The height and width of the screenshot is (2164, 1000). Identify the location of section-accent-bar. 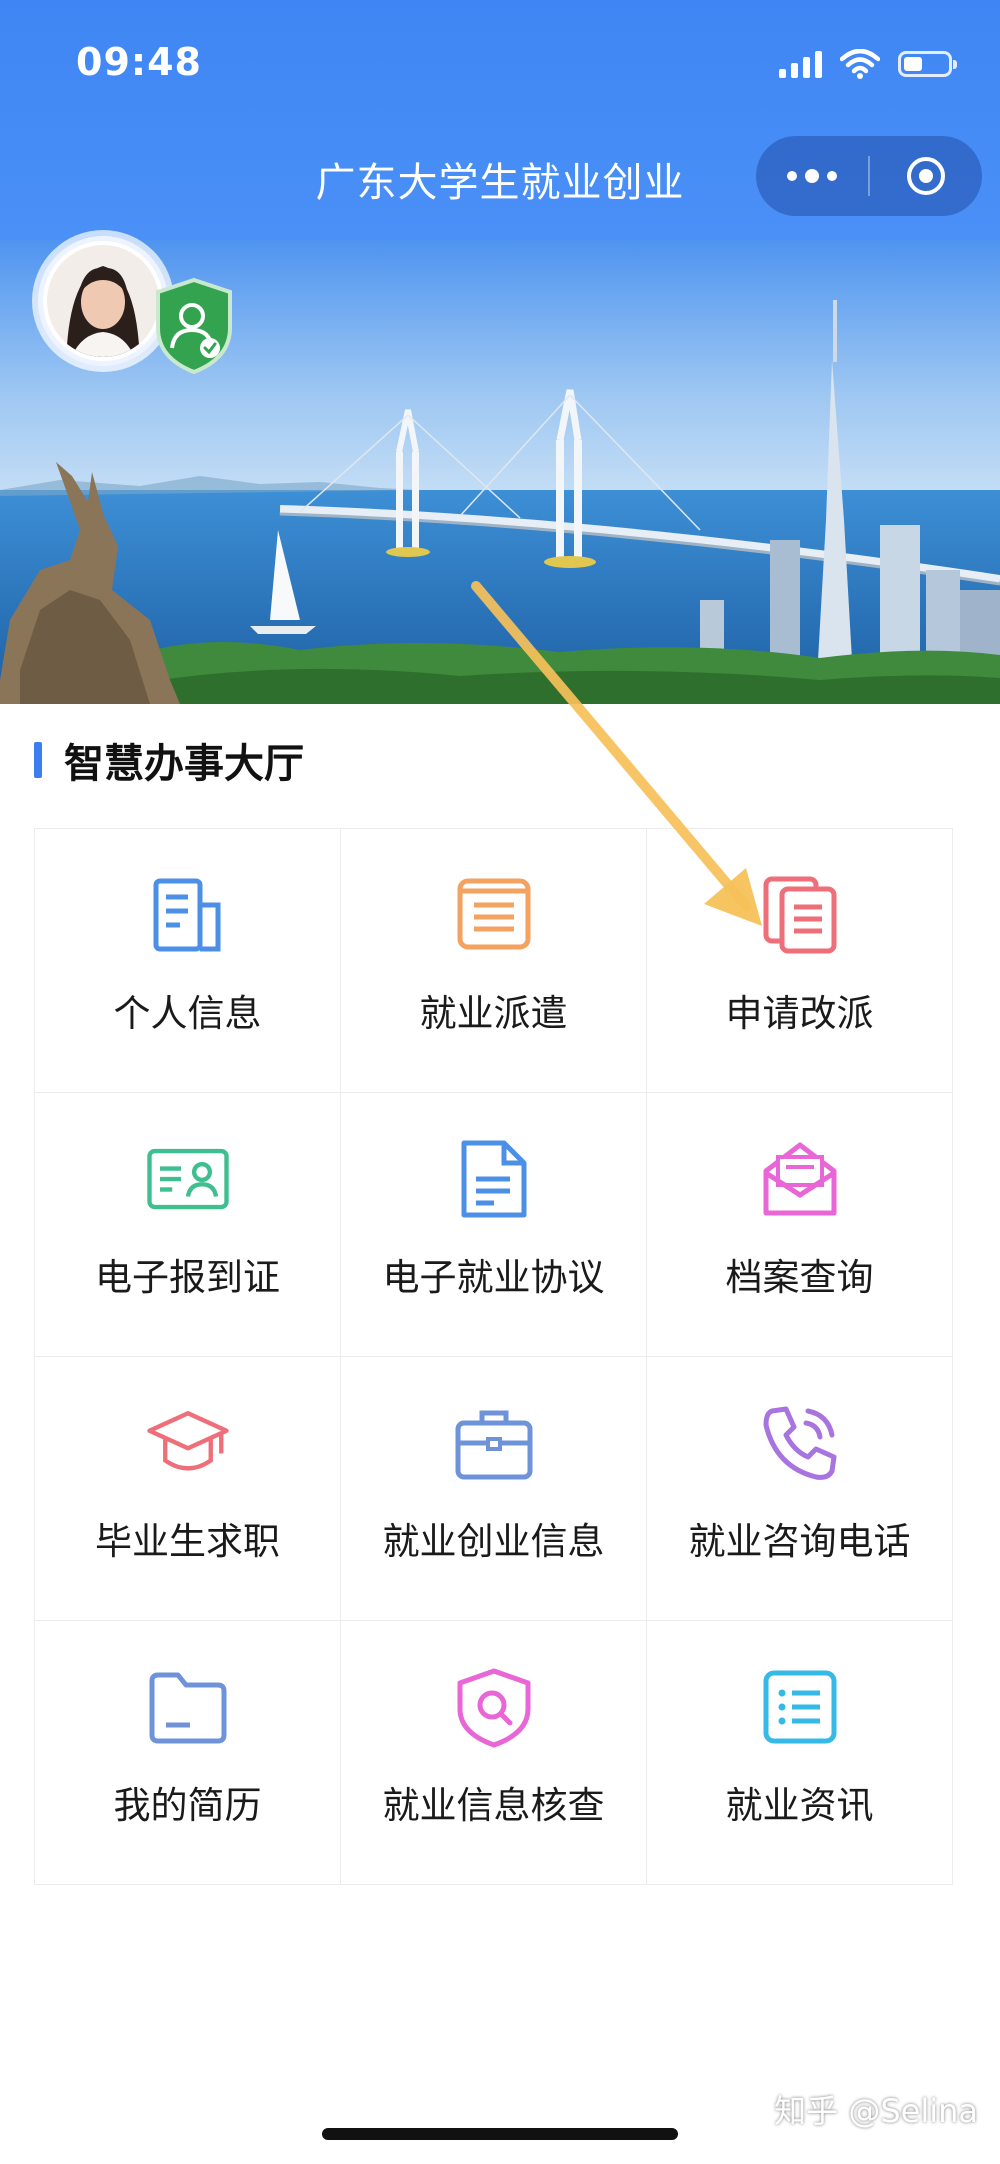
(38, 760).